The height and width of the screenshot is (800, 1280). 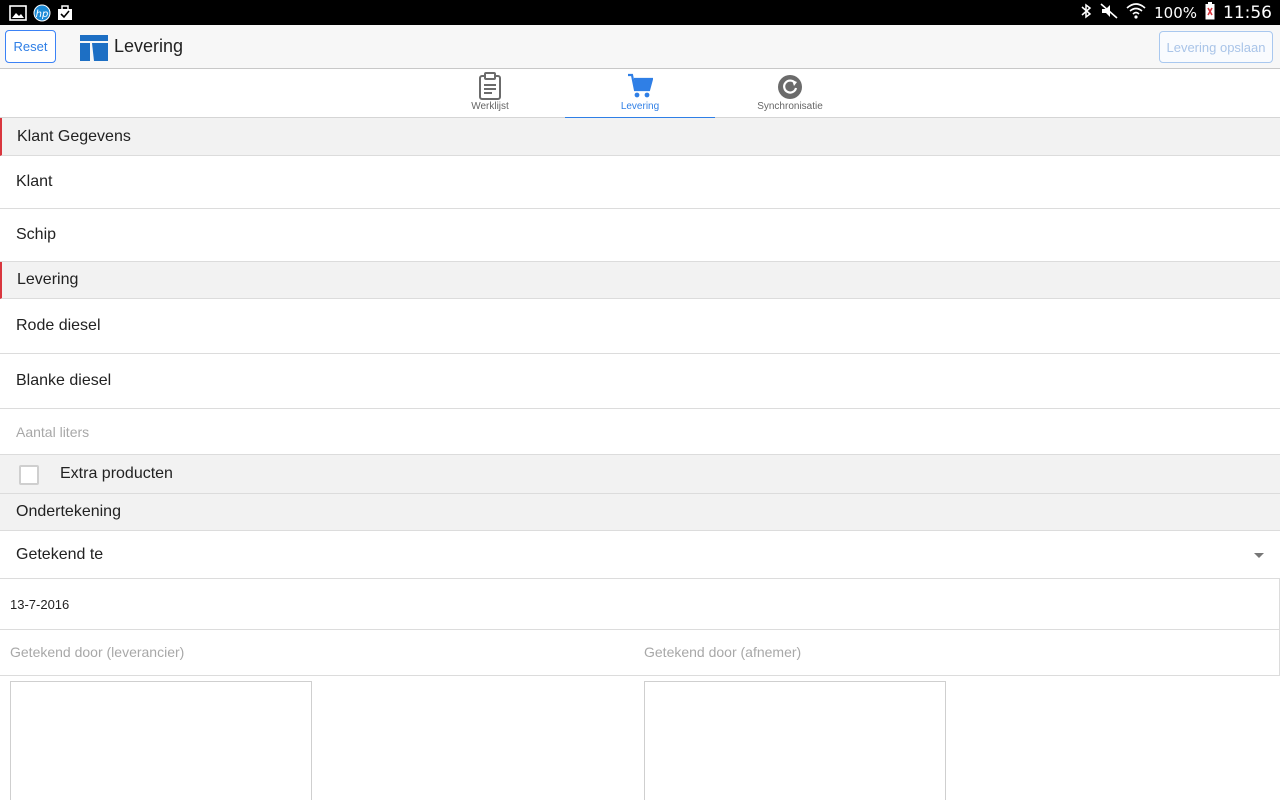 I want to click on mute-icon, so click(x=1109, y=13).